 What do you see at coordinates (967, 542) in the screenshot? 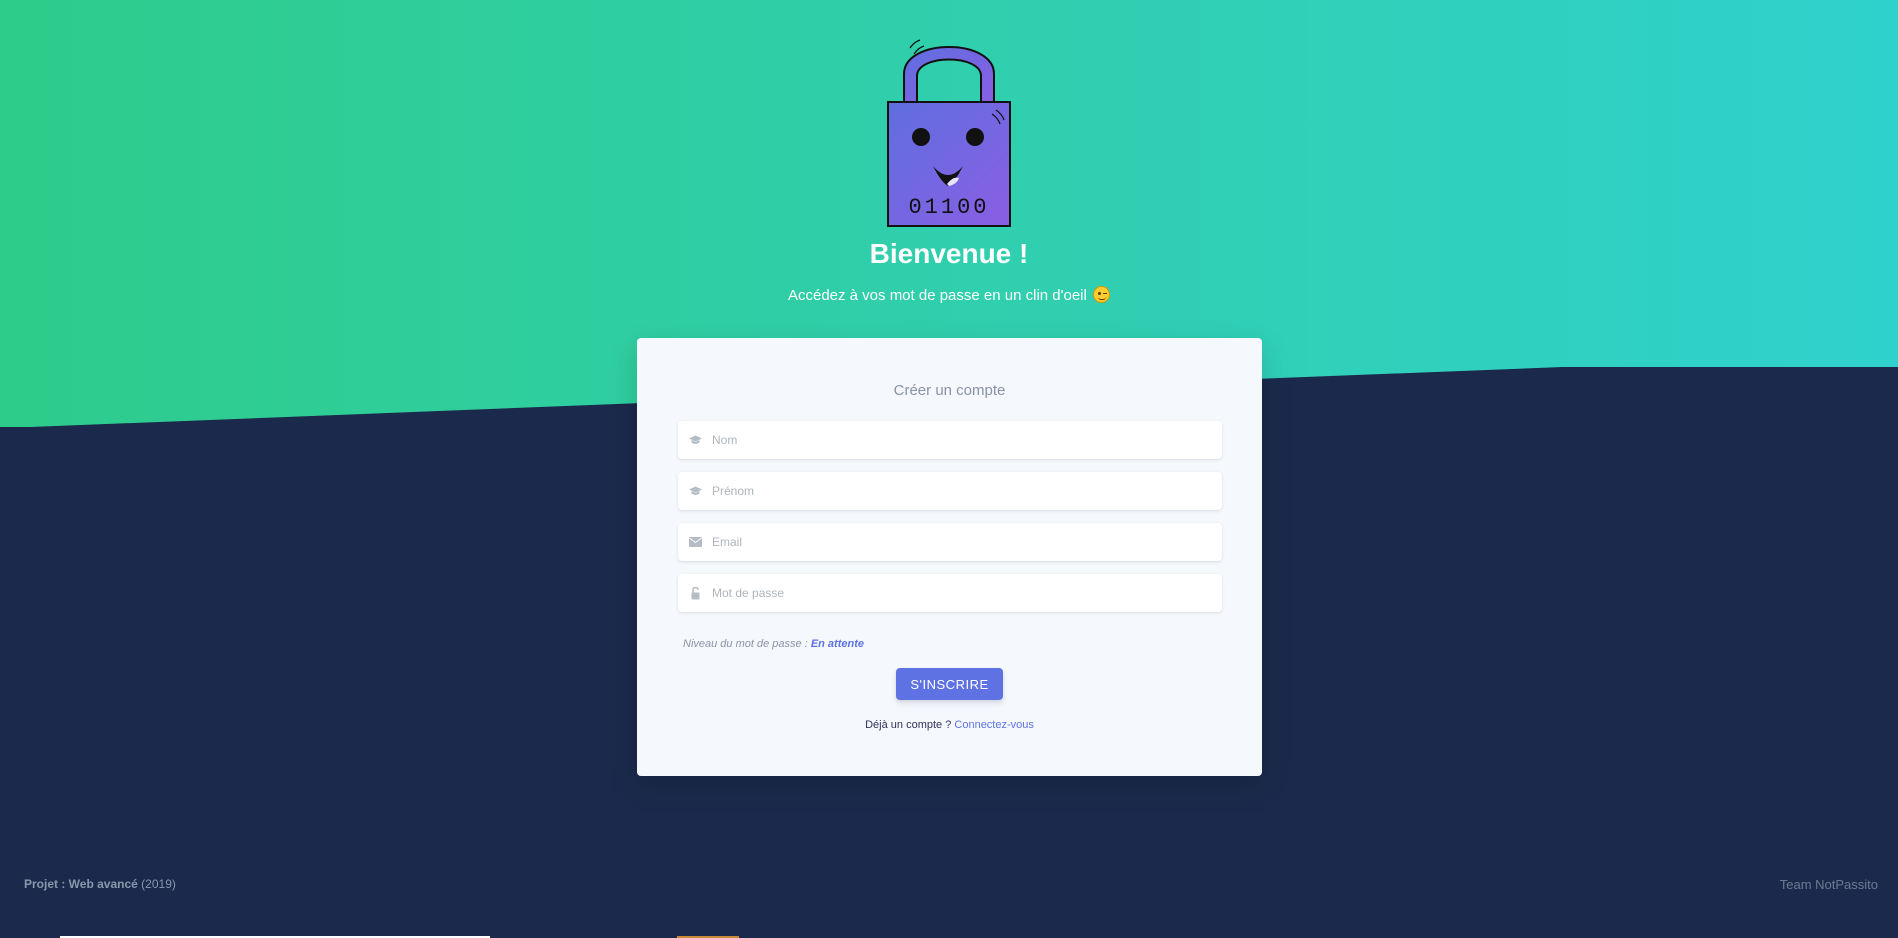
I see `email-input` at bounding box center [967, 542].